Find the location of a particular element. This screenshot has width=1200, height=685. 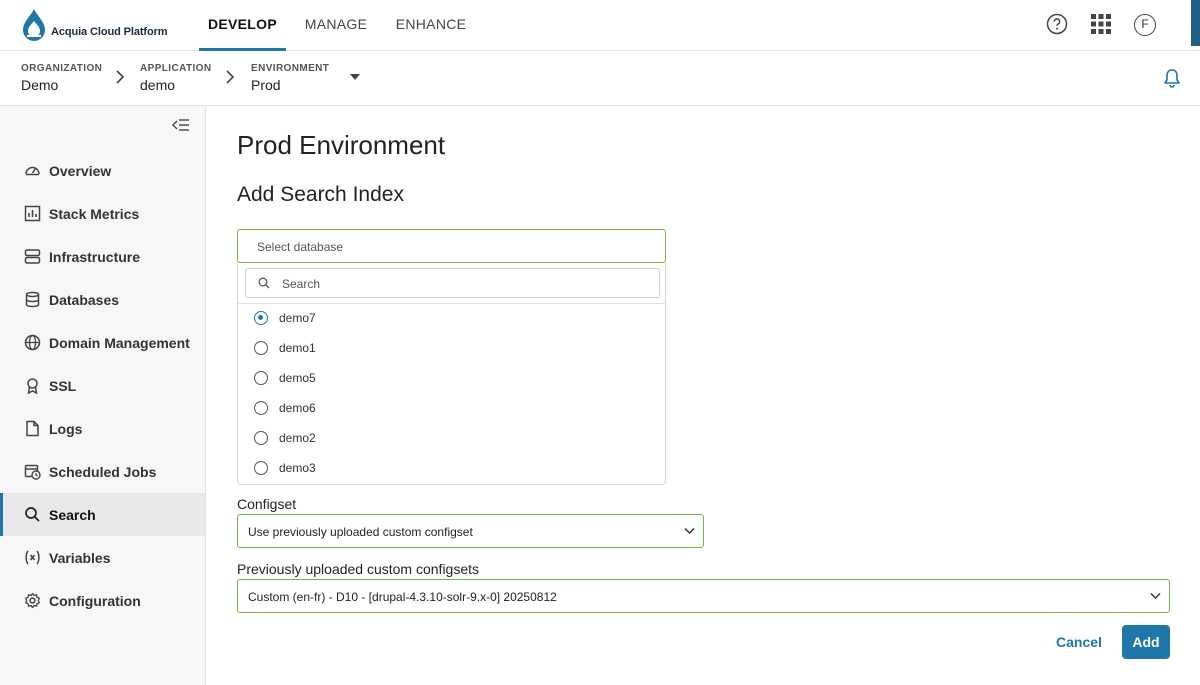

sidebar-item-overview: Overview is located at coordinates (102, 170).